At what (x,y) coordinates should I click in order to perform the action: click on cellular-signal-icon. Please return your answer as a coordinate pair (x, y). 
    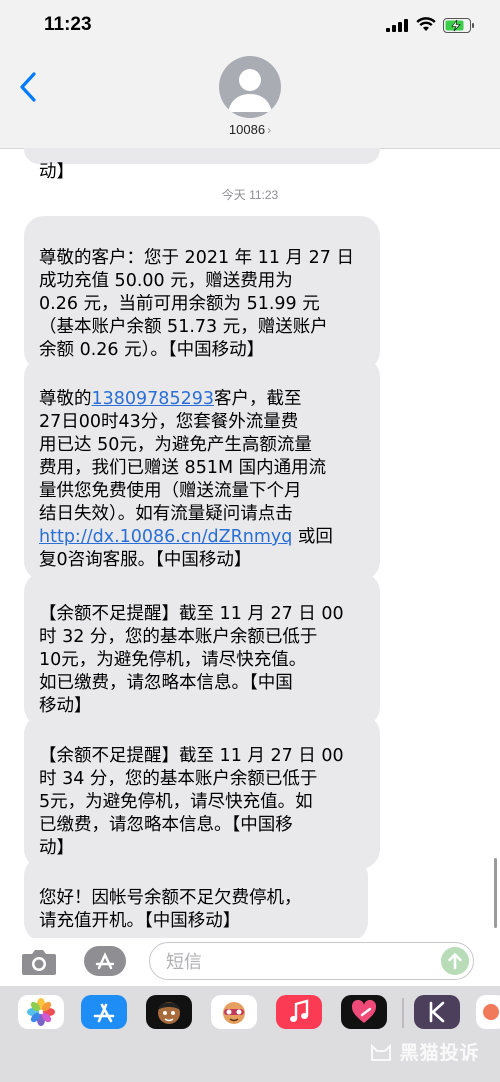
    Looking at the image, I should click on (397, 25).